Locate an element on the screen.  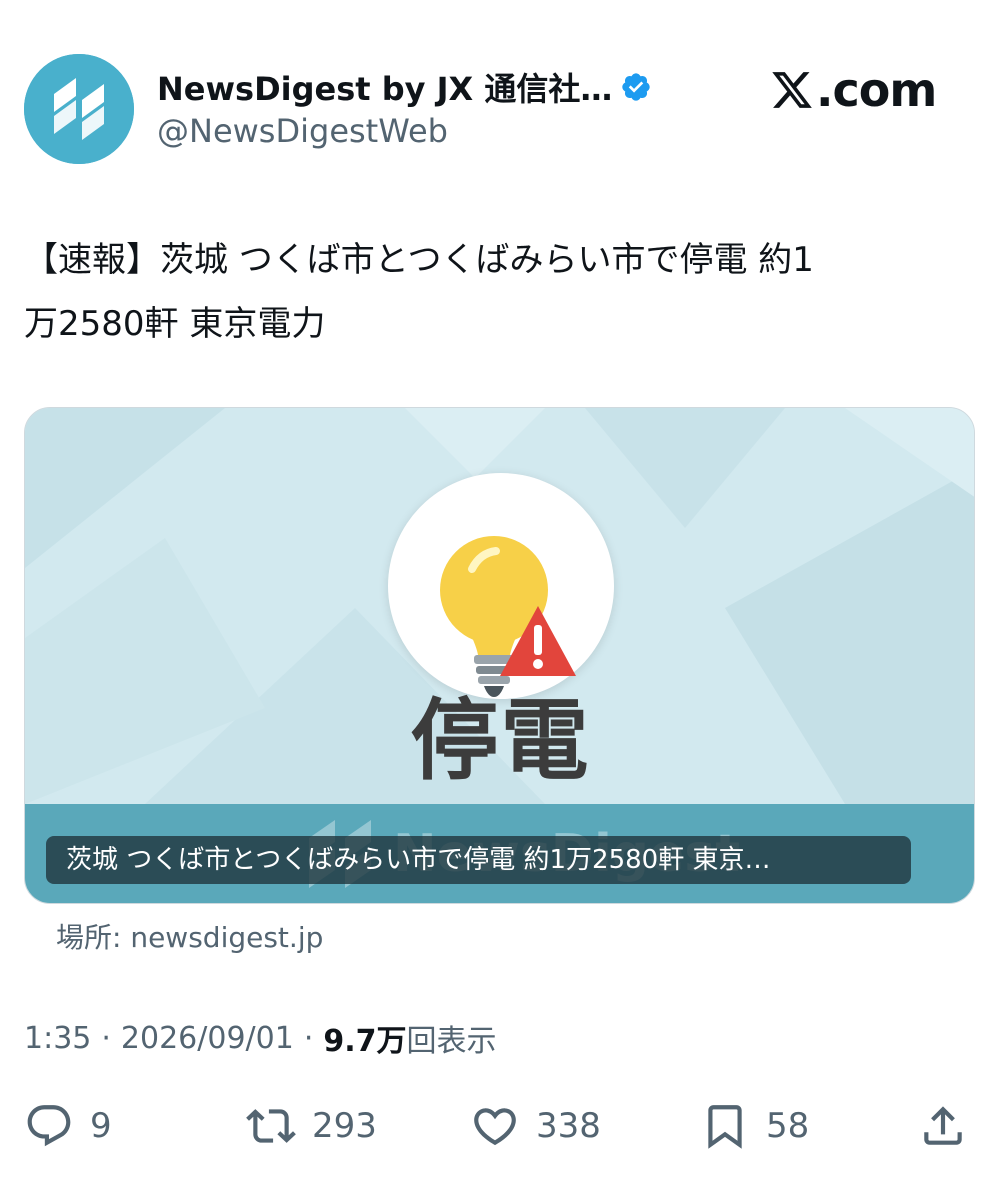
tweet-text: 【速報】茨城 つくば市とつくばみらい市で停電 約1 万2580軒 東京電力 is located at coordinates (494, 292).